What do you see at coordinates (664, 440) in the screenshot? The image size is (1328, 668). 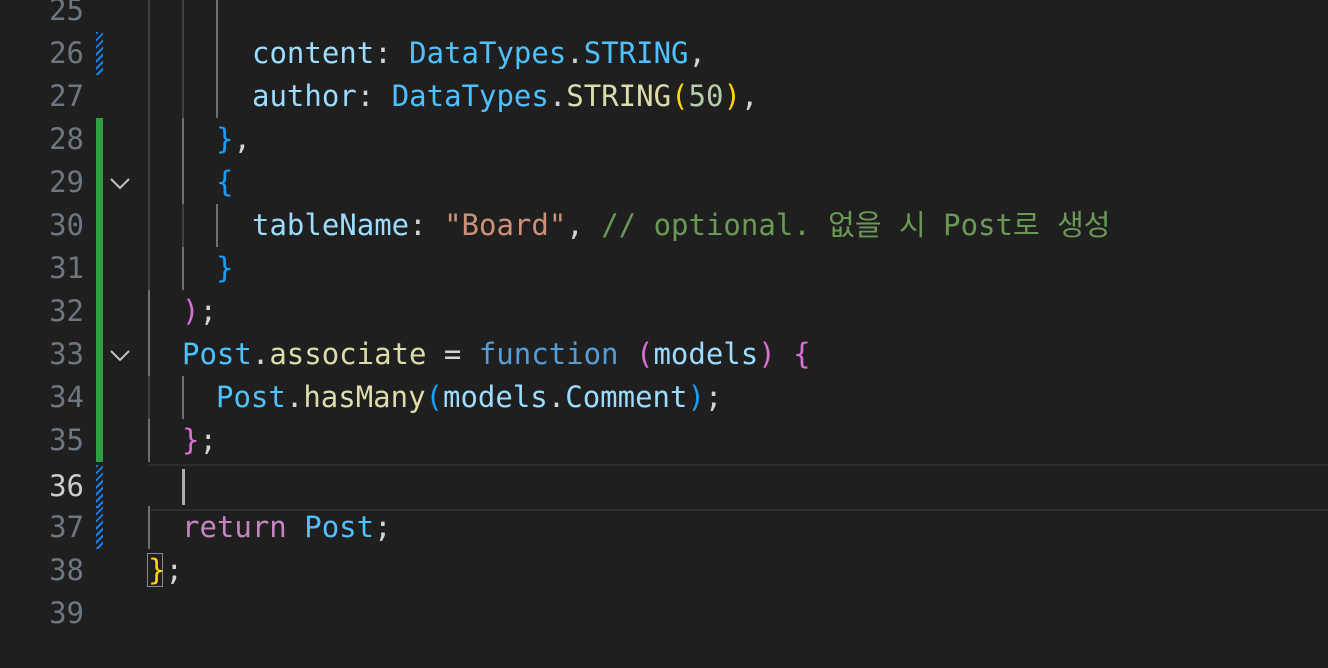 I see `code-line: 35 };` at bounding box center [664, 440].